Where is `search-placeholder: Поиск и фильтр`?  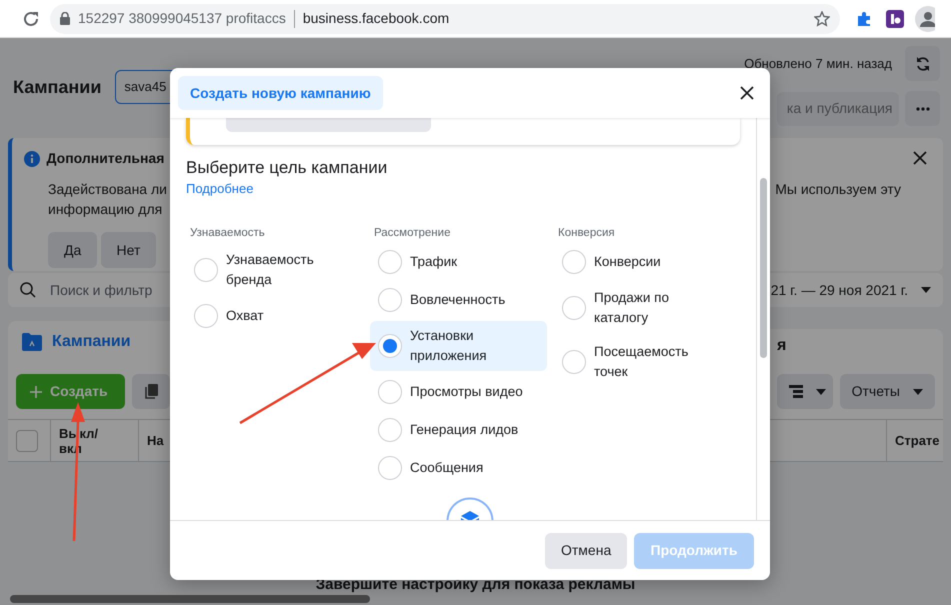 search-placeholder: Поиск и фильтр is located at coordinates (101, 290).